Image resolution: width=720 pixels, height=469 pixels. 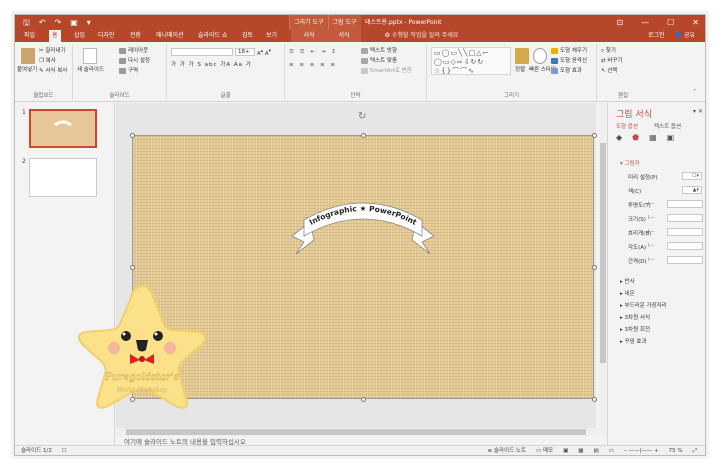 I want to click on tab-animations: 애니메이션, so click(x=170, y=36).